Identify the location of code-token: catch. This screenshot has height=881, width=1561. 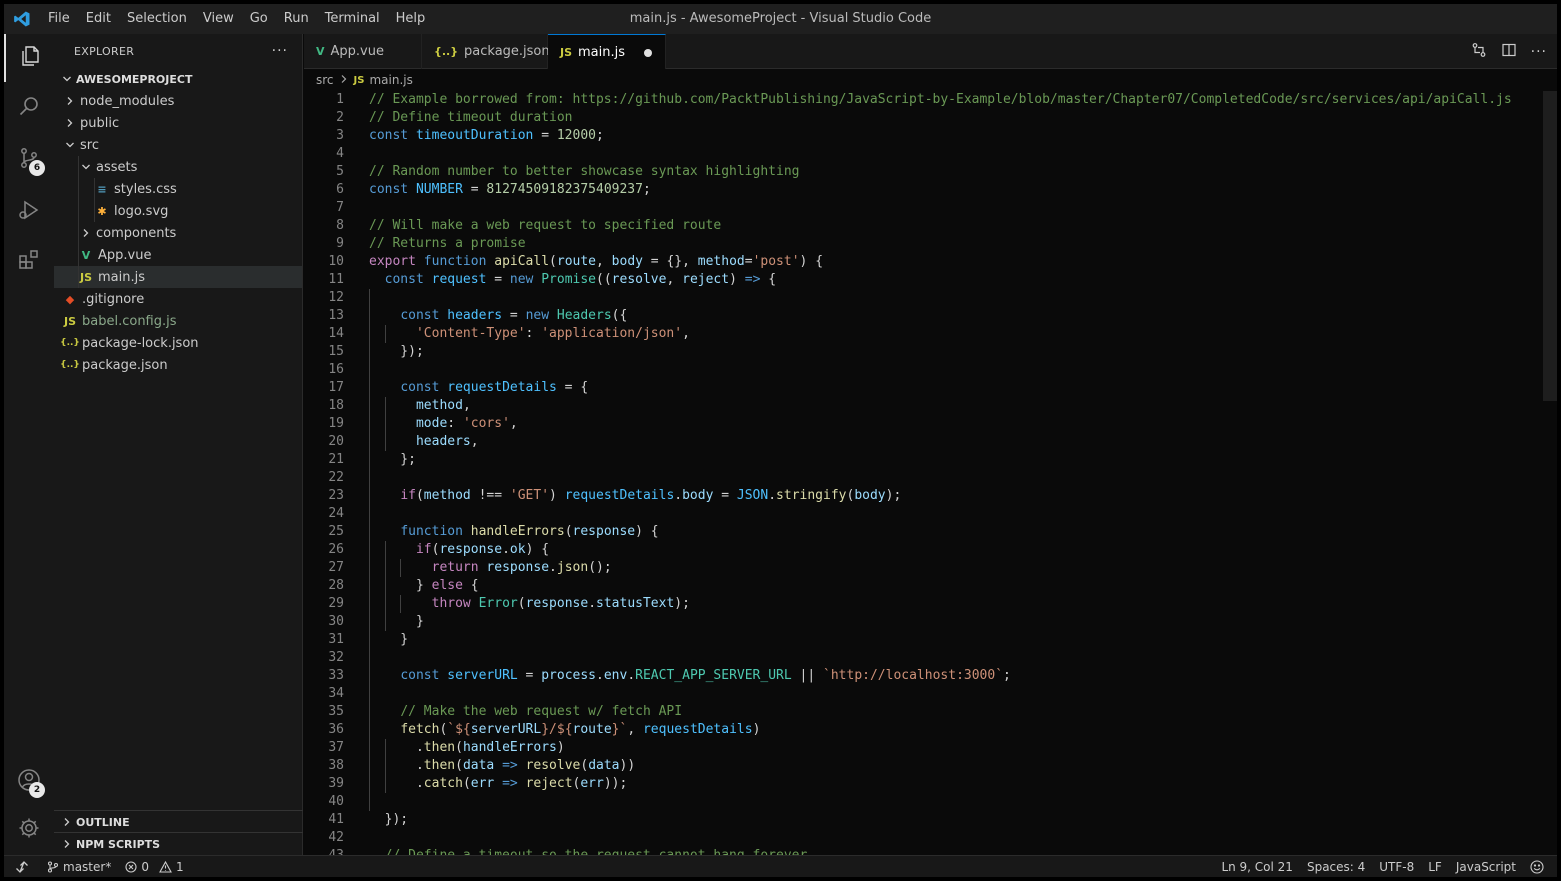
(443, 783).